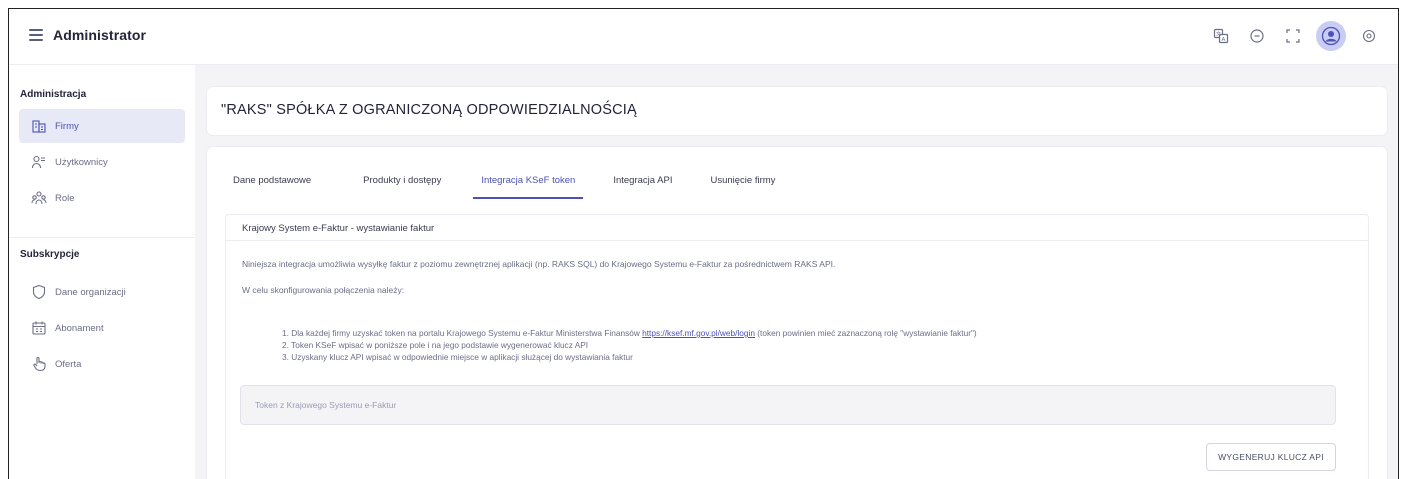  What do you see at coordinates (68, 364) in the screenshot?
I see `sidebar-item-label: Oferta` at bounding box center [68, 364].